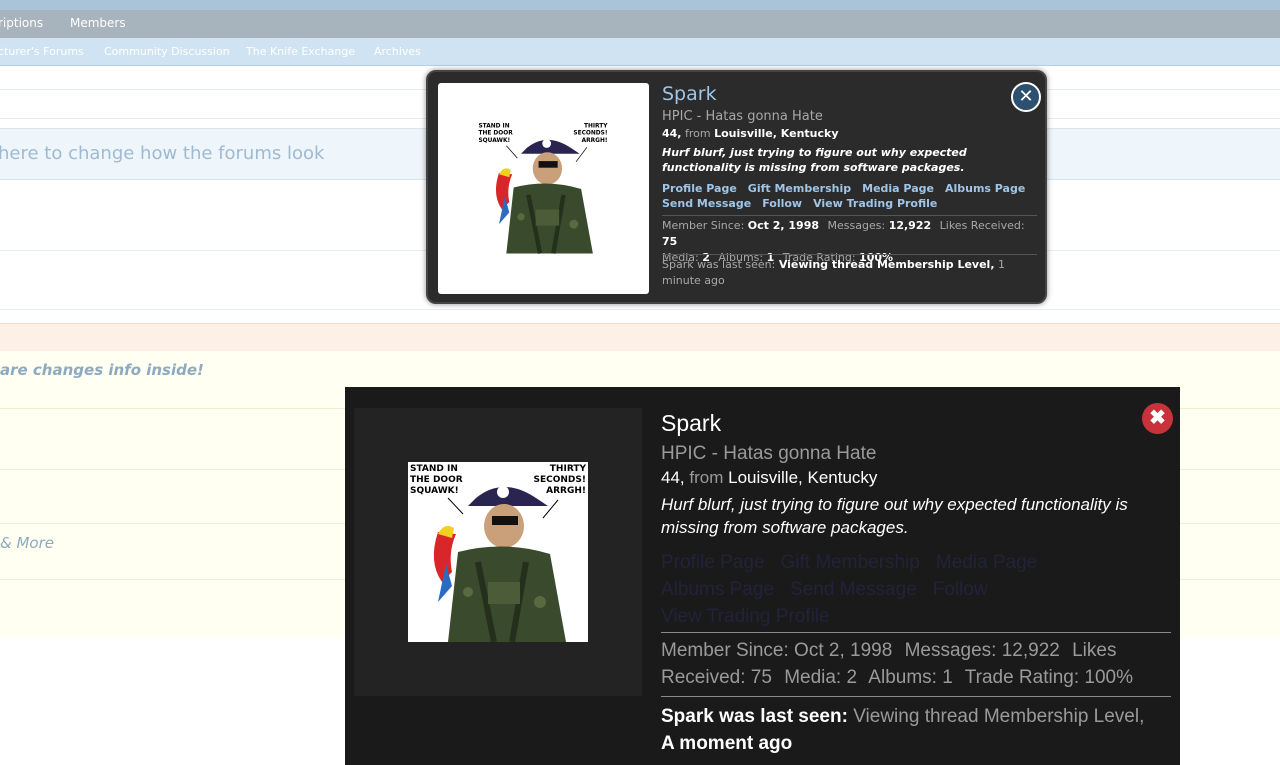  What do you see at coordinates (703, 225) in the screenshot?
I see `stat-label: Member Since:` at bounding box center [703, 225].